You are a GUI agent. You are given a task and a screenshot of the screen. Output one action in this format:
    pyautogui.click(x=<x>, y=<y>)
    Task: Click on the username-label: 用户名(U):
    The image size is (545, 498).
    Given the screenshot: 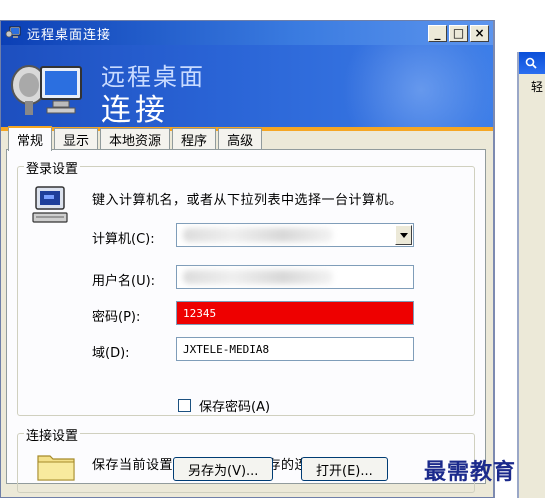 What is the action you would take?
    pyautogui.click(x=124, y=281)
    